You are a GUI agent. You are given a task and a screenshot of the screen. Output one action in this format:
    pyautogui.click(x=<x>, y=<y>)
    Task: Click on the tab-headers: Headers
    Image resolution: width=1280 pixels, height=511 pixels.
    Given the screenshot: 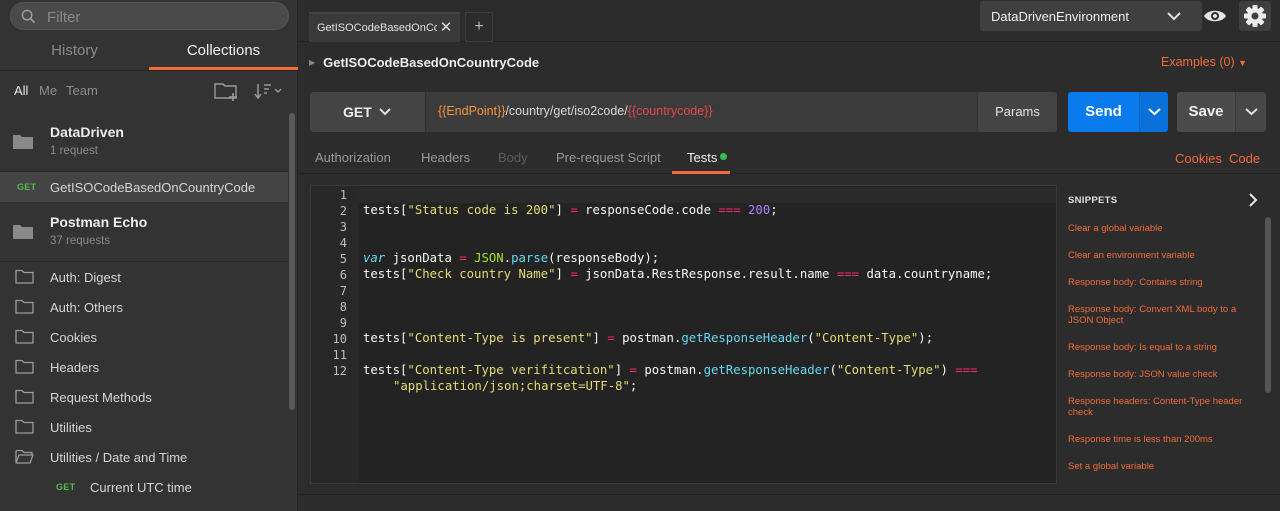 What is the action you would take?
    pyautogui.click(x=445, y=157)
    